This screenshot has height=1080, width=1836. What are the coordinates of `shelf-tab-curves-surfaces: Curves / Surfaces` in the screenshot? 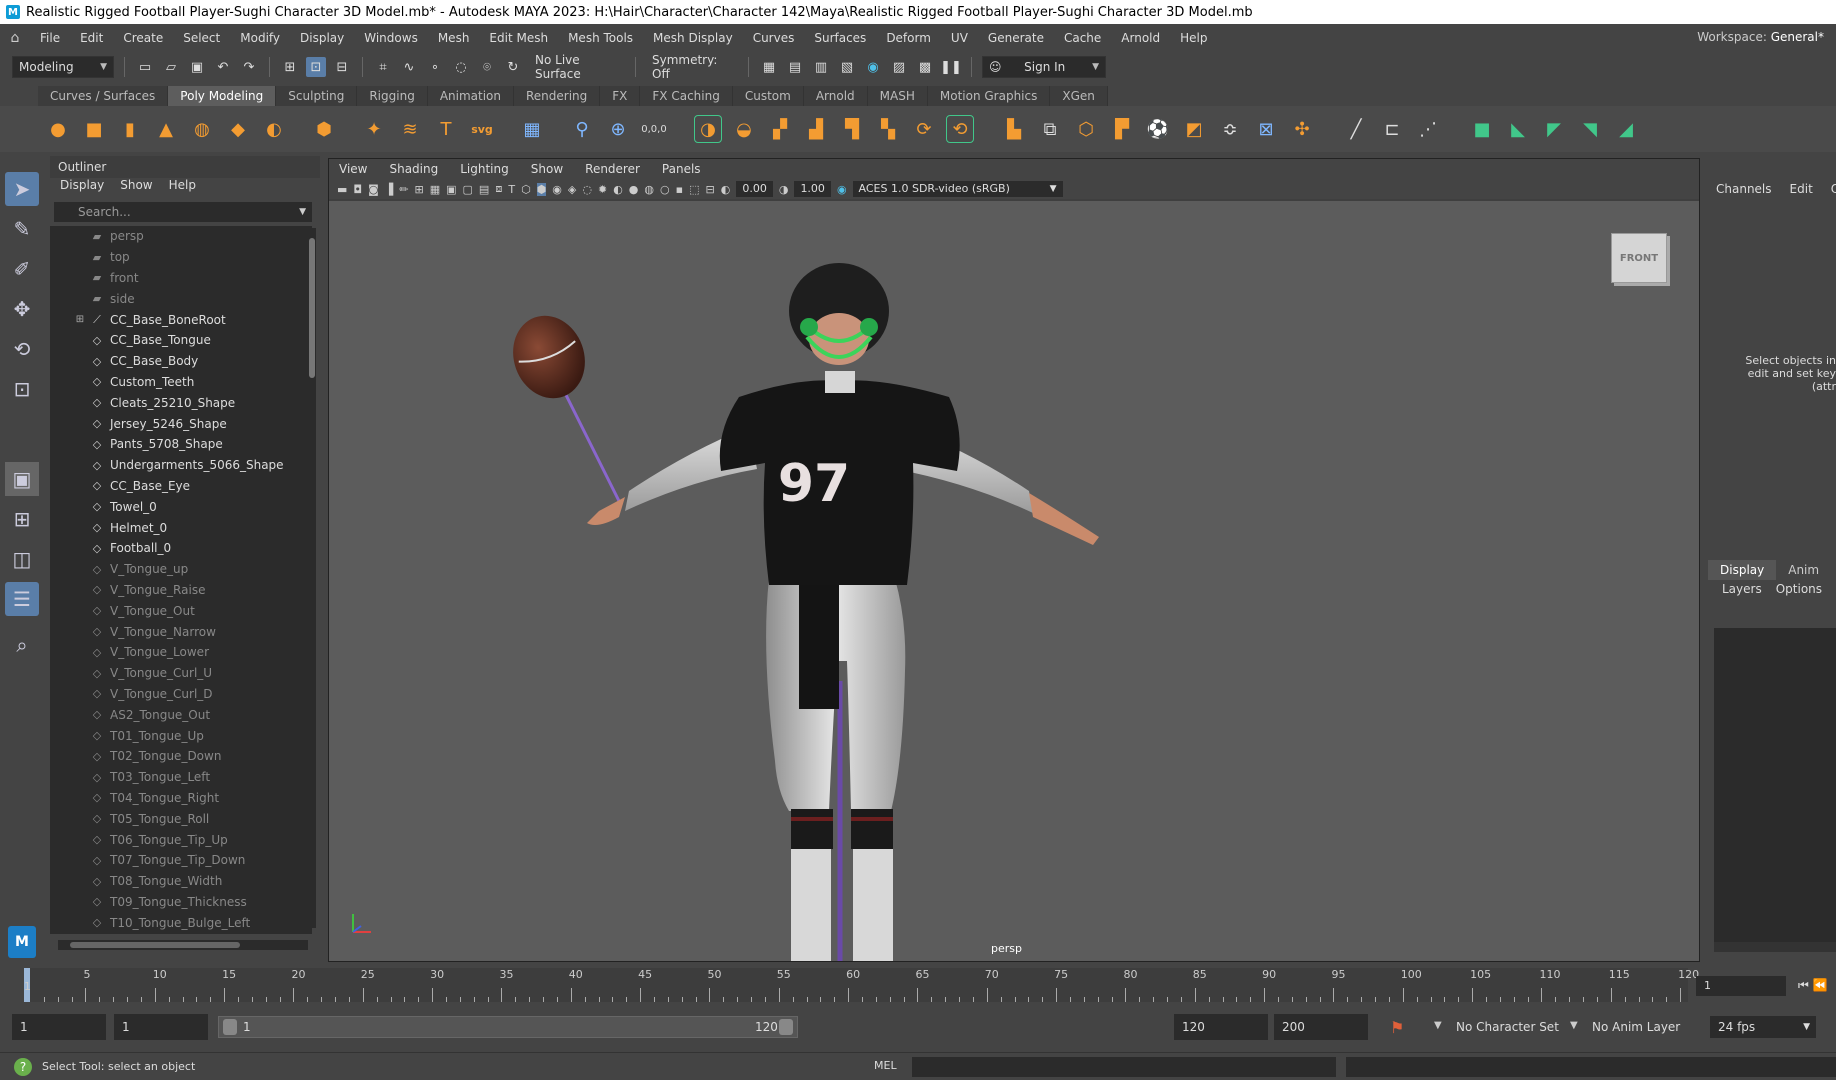 It's located at (103, 96).